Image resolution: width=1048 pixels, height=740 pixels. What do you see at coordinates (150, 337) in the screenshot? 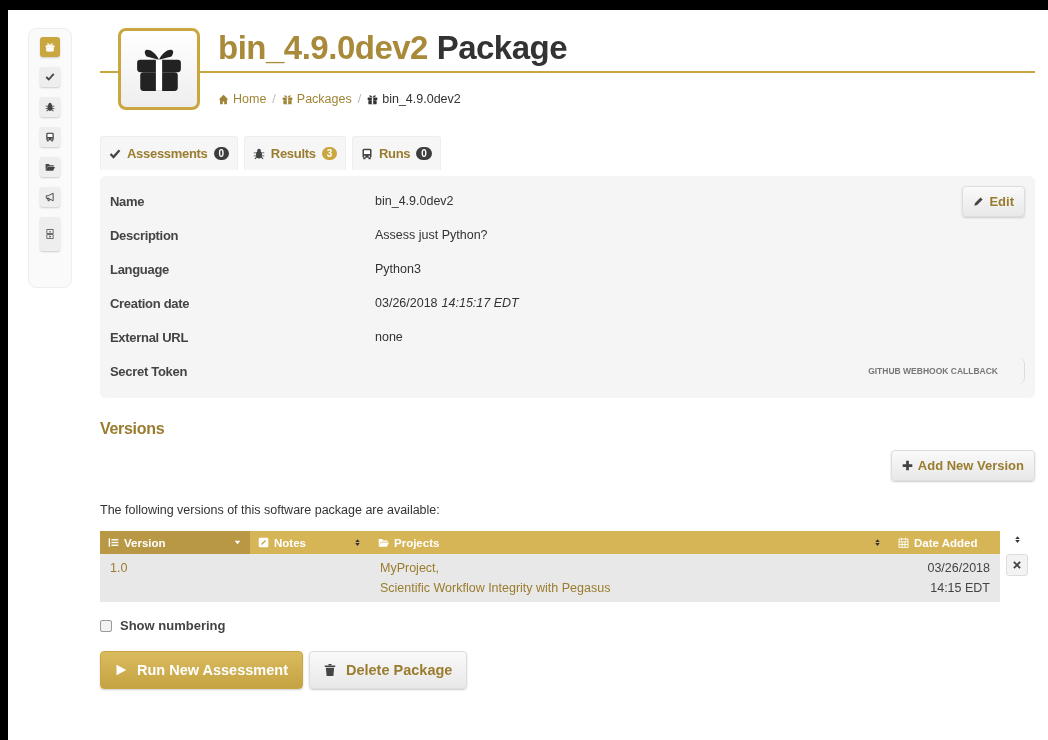
I see `field-label: External URL` at bounding box center [150, 337].